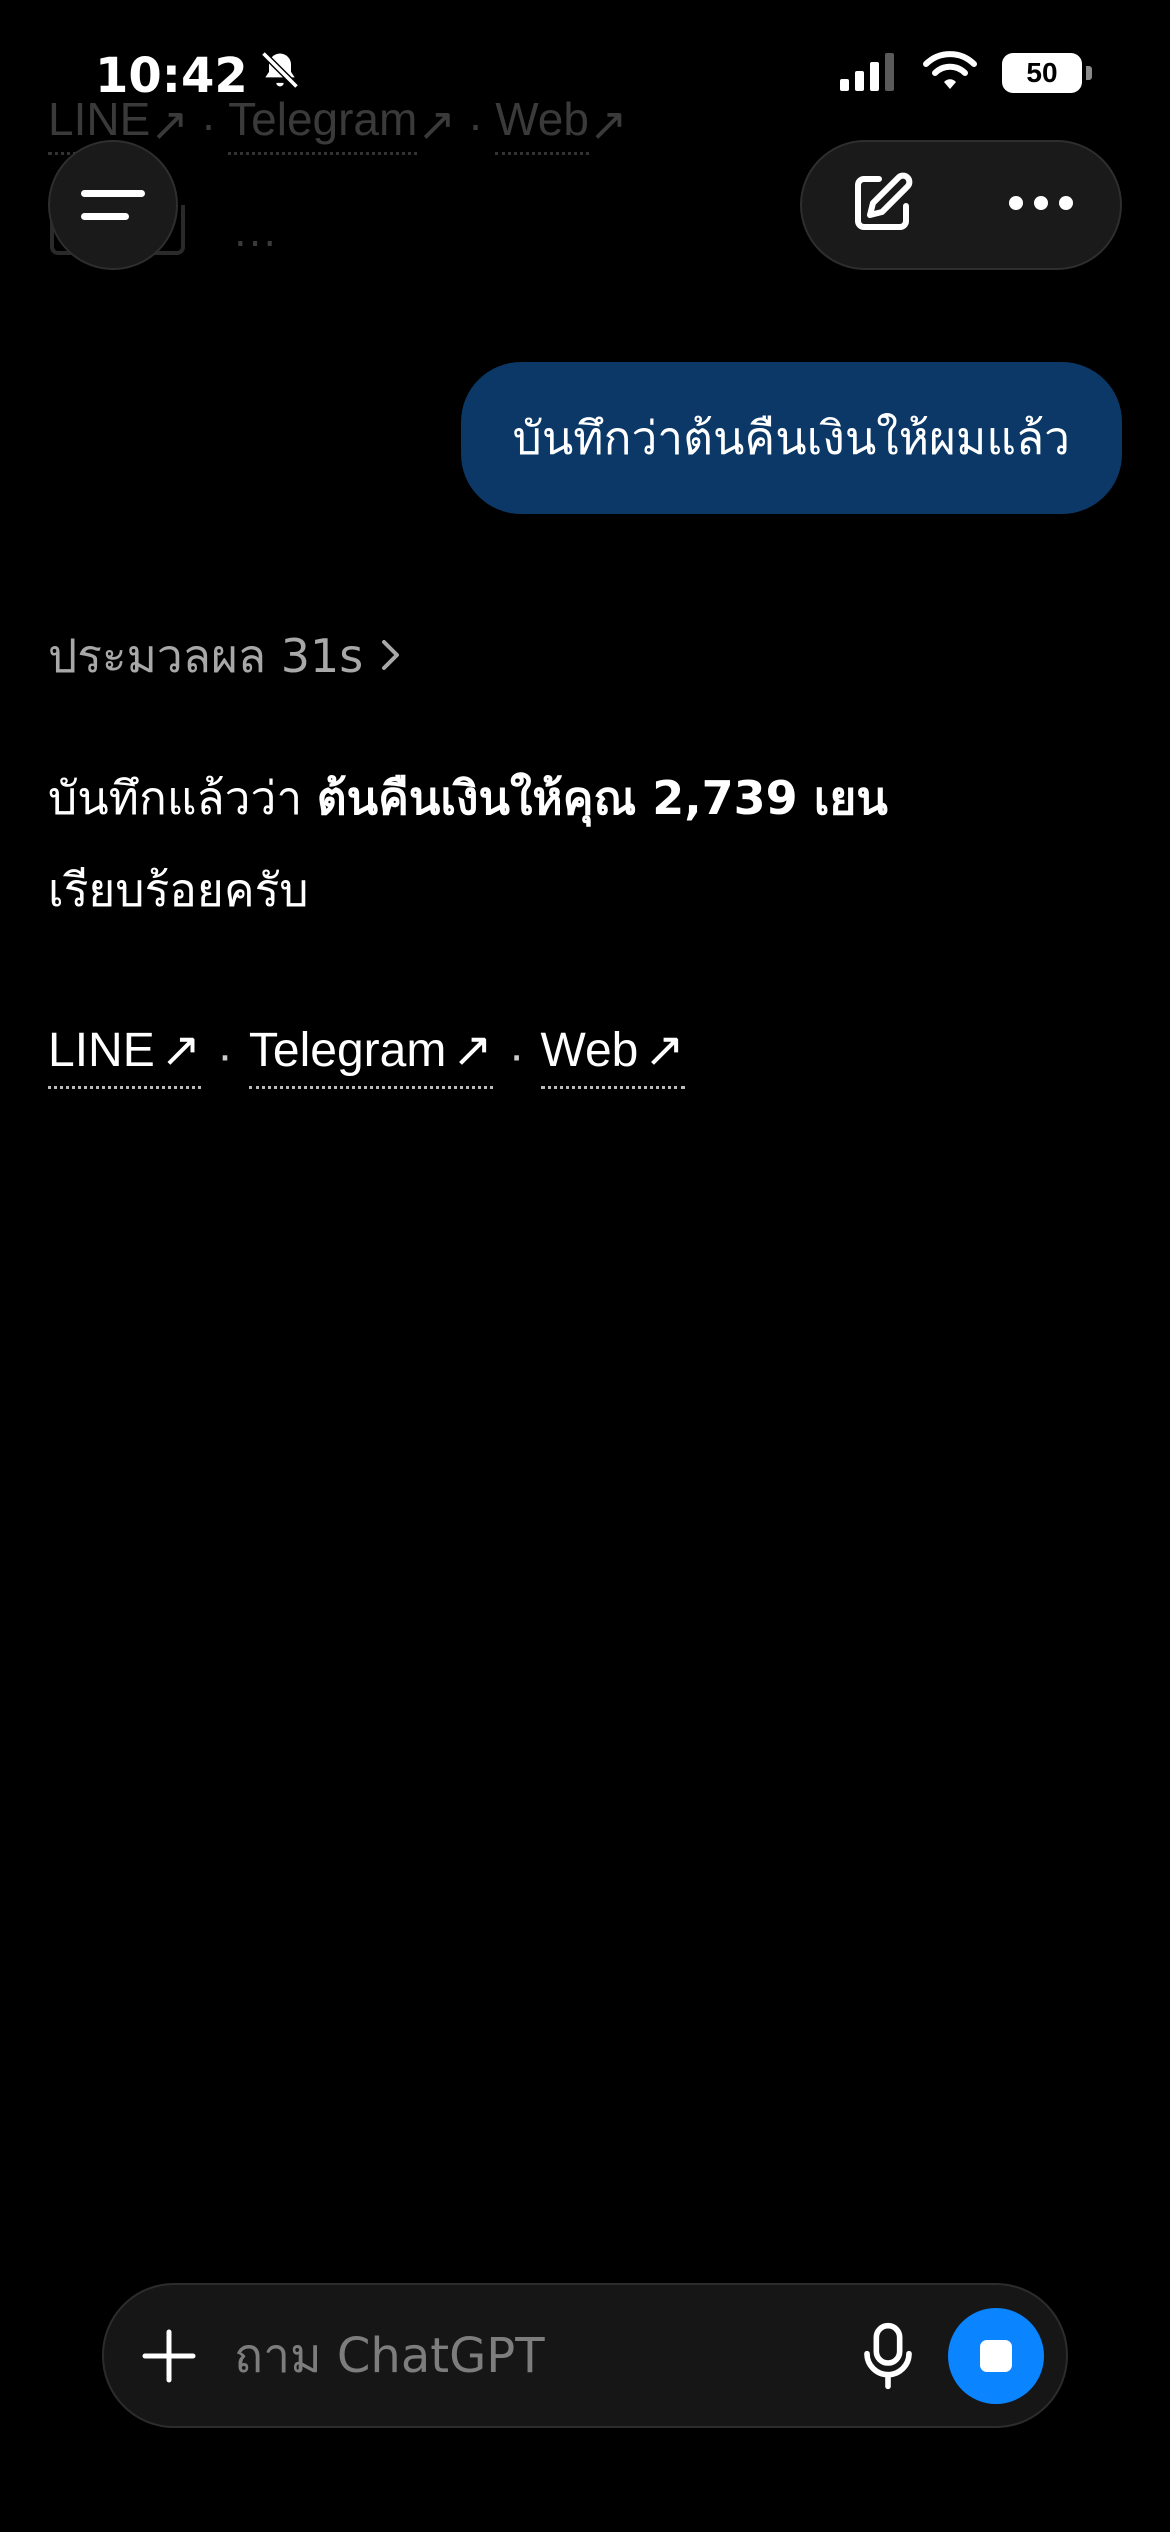  I want to click on battery-icon: 50, so click(1042, 73).